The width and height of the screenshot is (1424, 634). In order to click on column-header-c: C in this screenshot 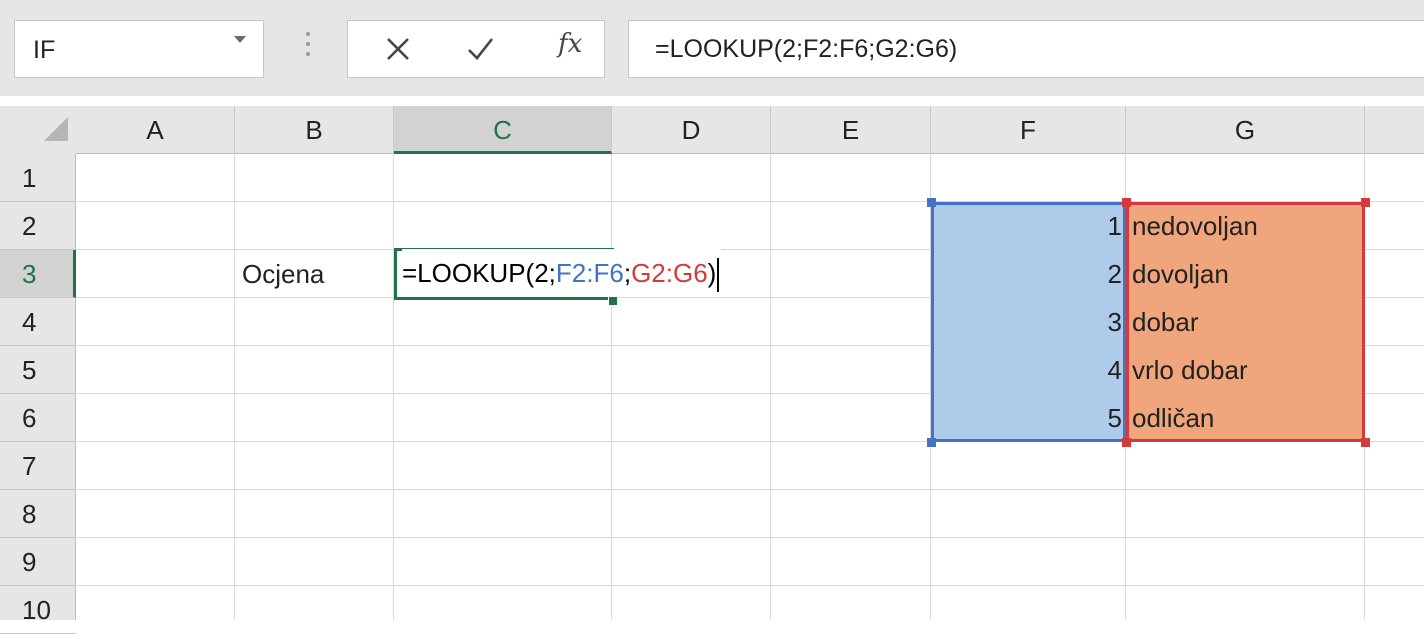, I will do `click(503, 130)`.